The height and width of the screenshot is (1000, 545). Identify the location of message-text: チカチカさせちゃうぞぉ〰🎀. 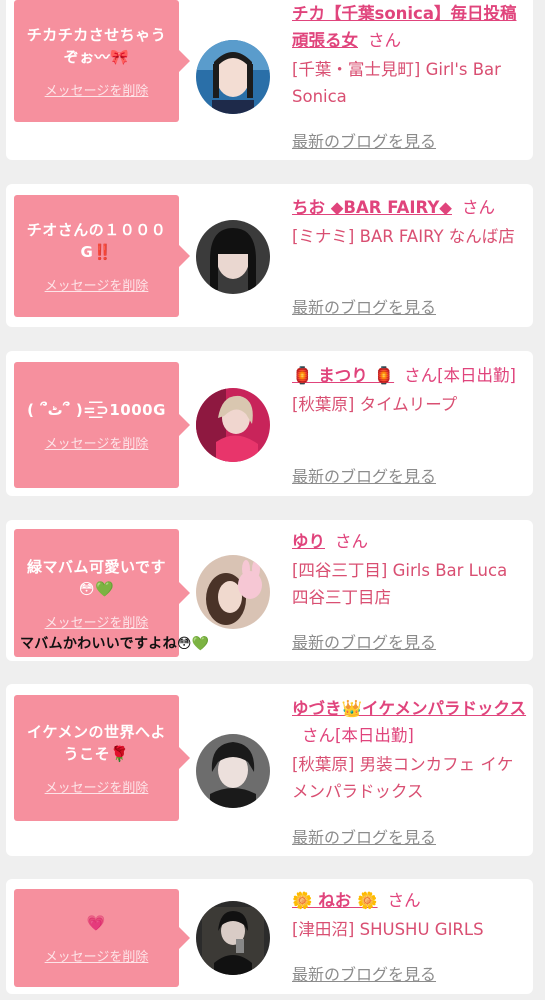
(96, 45).